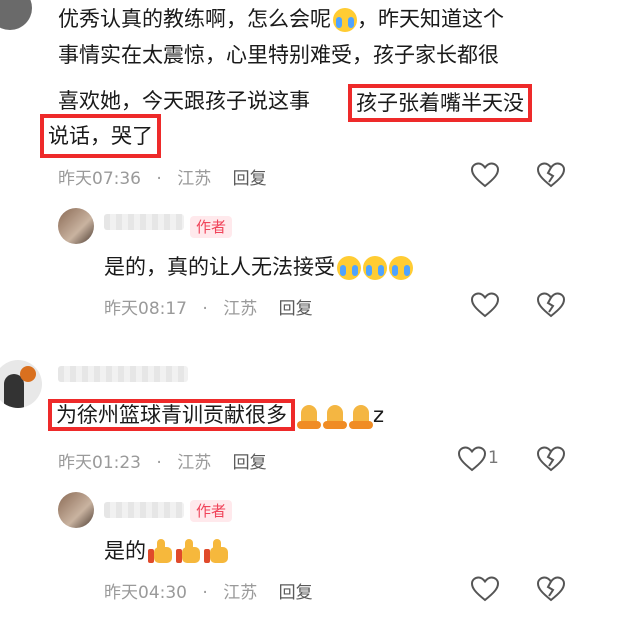  Describe the element at coordinates (184, 101) in the screenshot. I see `comment-text-line: 喜欢她，今天跟孩子说这事` at that location.